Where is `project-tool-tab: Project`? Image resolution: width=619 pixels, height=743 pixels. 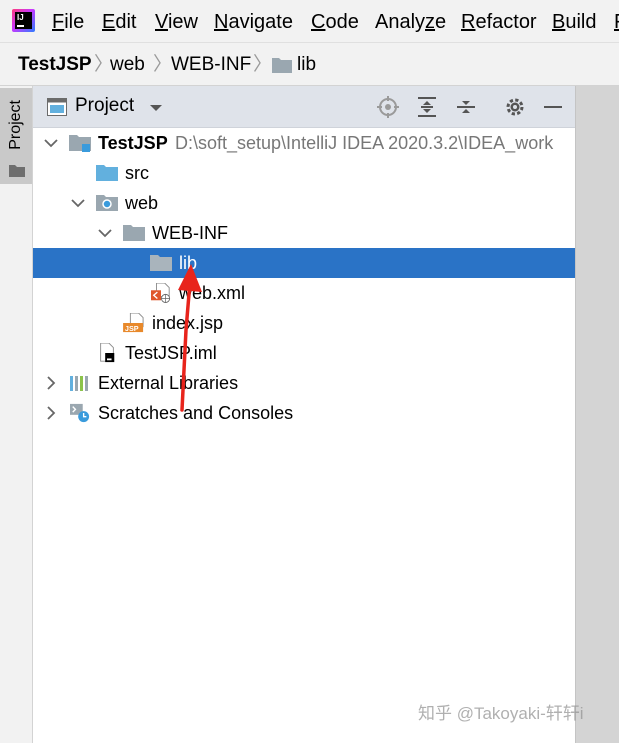
project-tool-tab: Project is located at coordinates (16, 136).